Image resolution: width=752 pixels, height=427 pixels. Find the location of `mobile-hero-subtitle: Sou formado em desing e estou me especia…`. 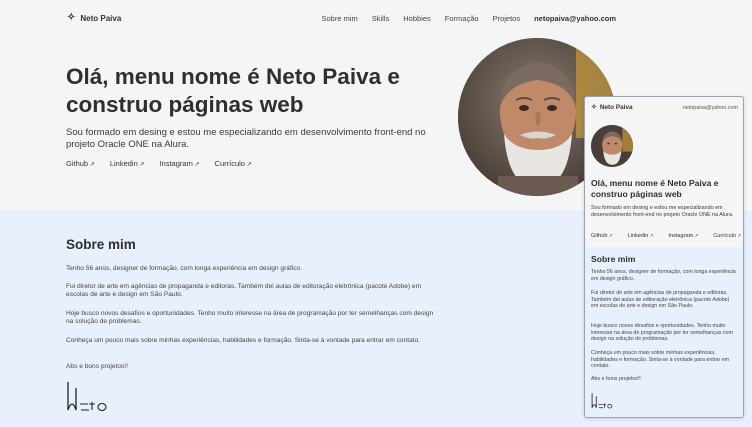

mobile-hero-subtitle: Sou formado em desing e estou me especia… is located at coordinates (662, 211).